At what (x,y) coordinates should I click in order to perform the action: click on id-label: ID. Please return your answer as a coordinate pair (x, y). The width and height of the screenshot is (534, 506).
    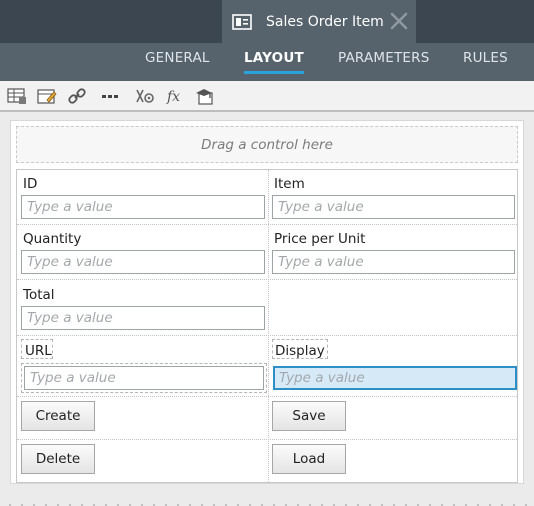
    Looking at the image, I should click on (30, 184).